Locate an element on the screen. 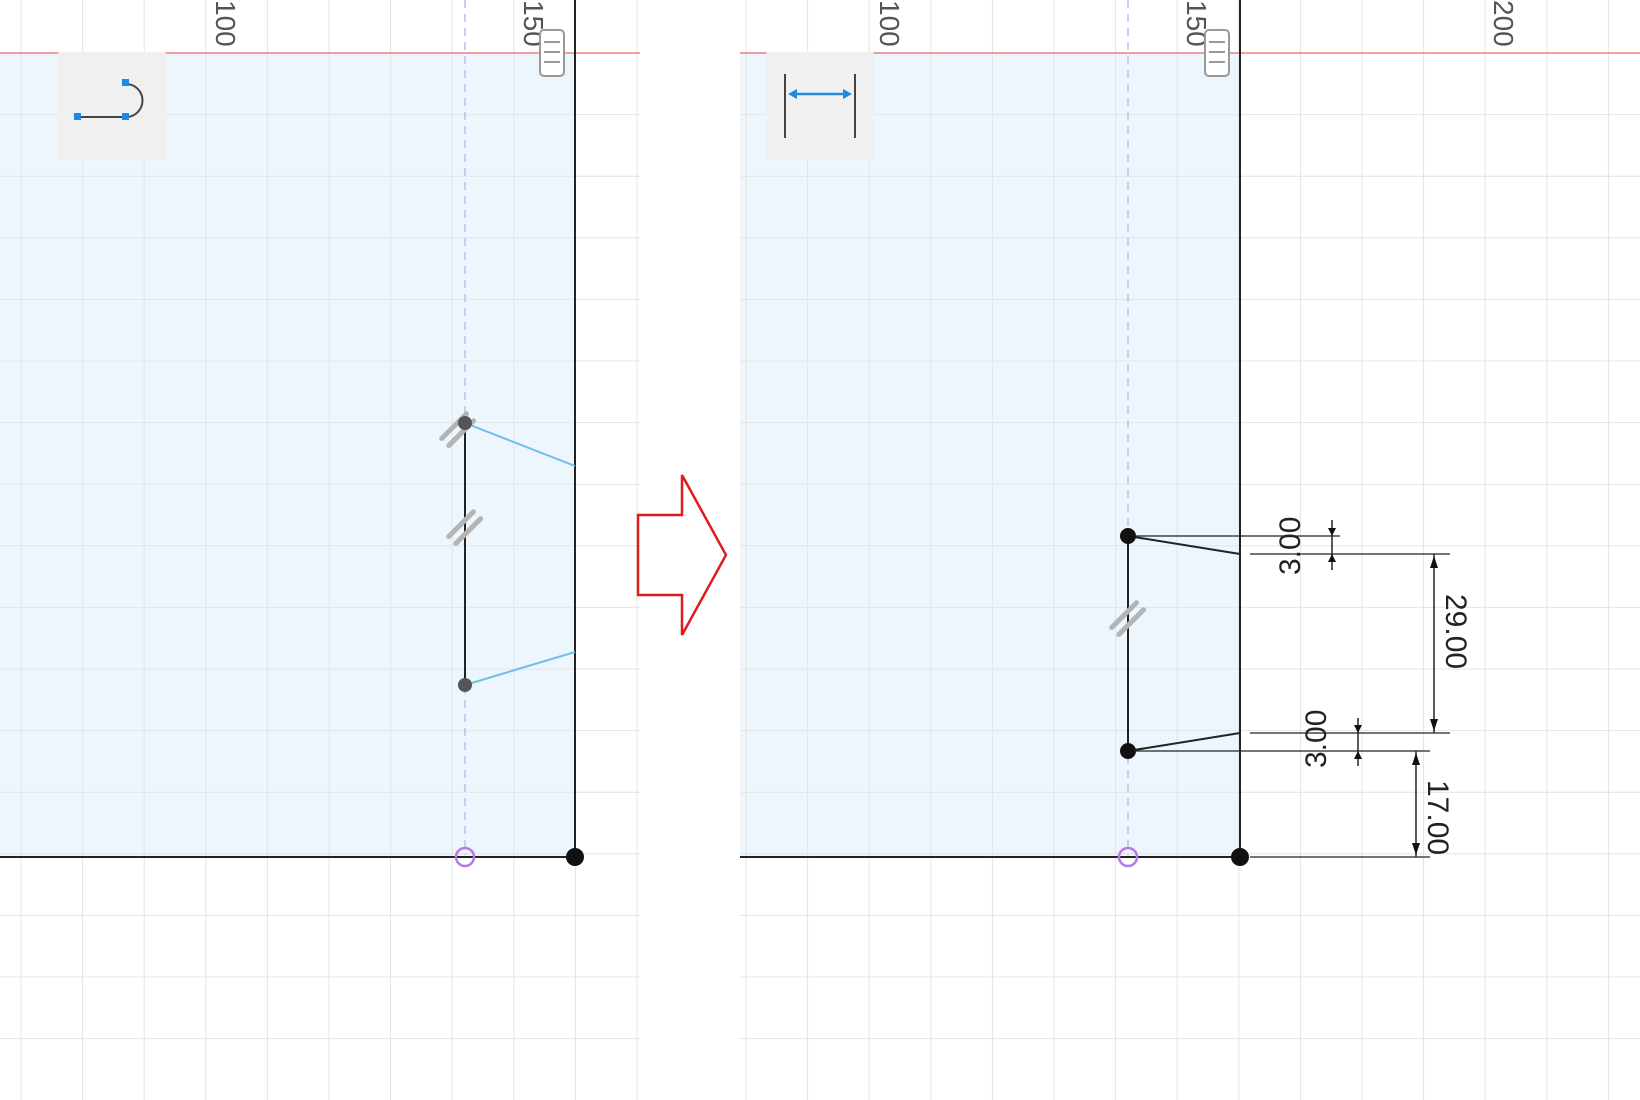 The height and width of the screenshot is (1100, 1640). dimension-span: 29.00 is located at coordinates (1451, 643).